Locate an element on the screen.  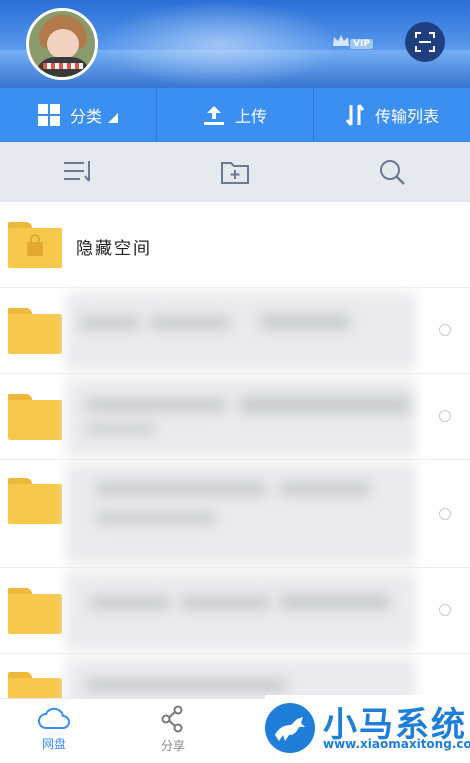
horse-logo-icon is located at coordinates (290, 728).